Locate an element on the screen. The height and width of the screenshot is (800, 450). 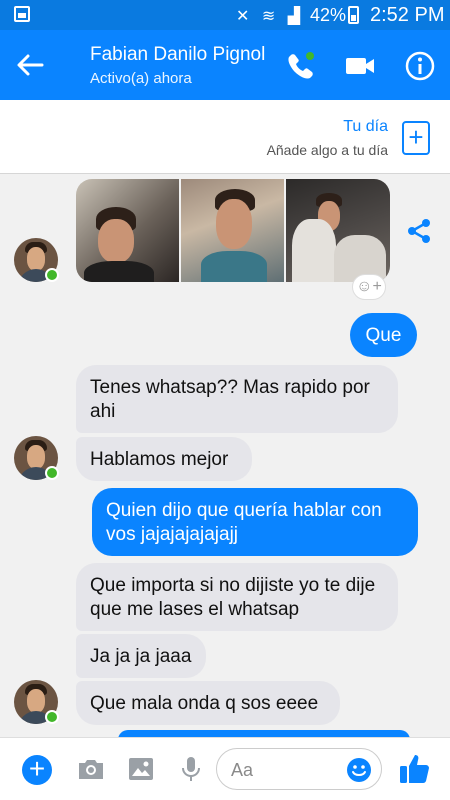
contact-status: Activo(a) ahora is located at coordinates (141, 78).